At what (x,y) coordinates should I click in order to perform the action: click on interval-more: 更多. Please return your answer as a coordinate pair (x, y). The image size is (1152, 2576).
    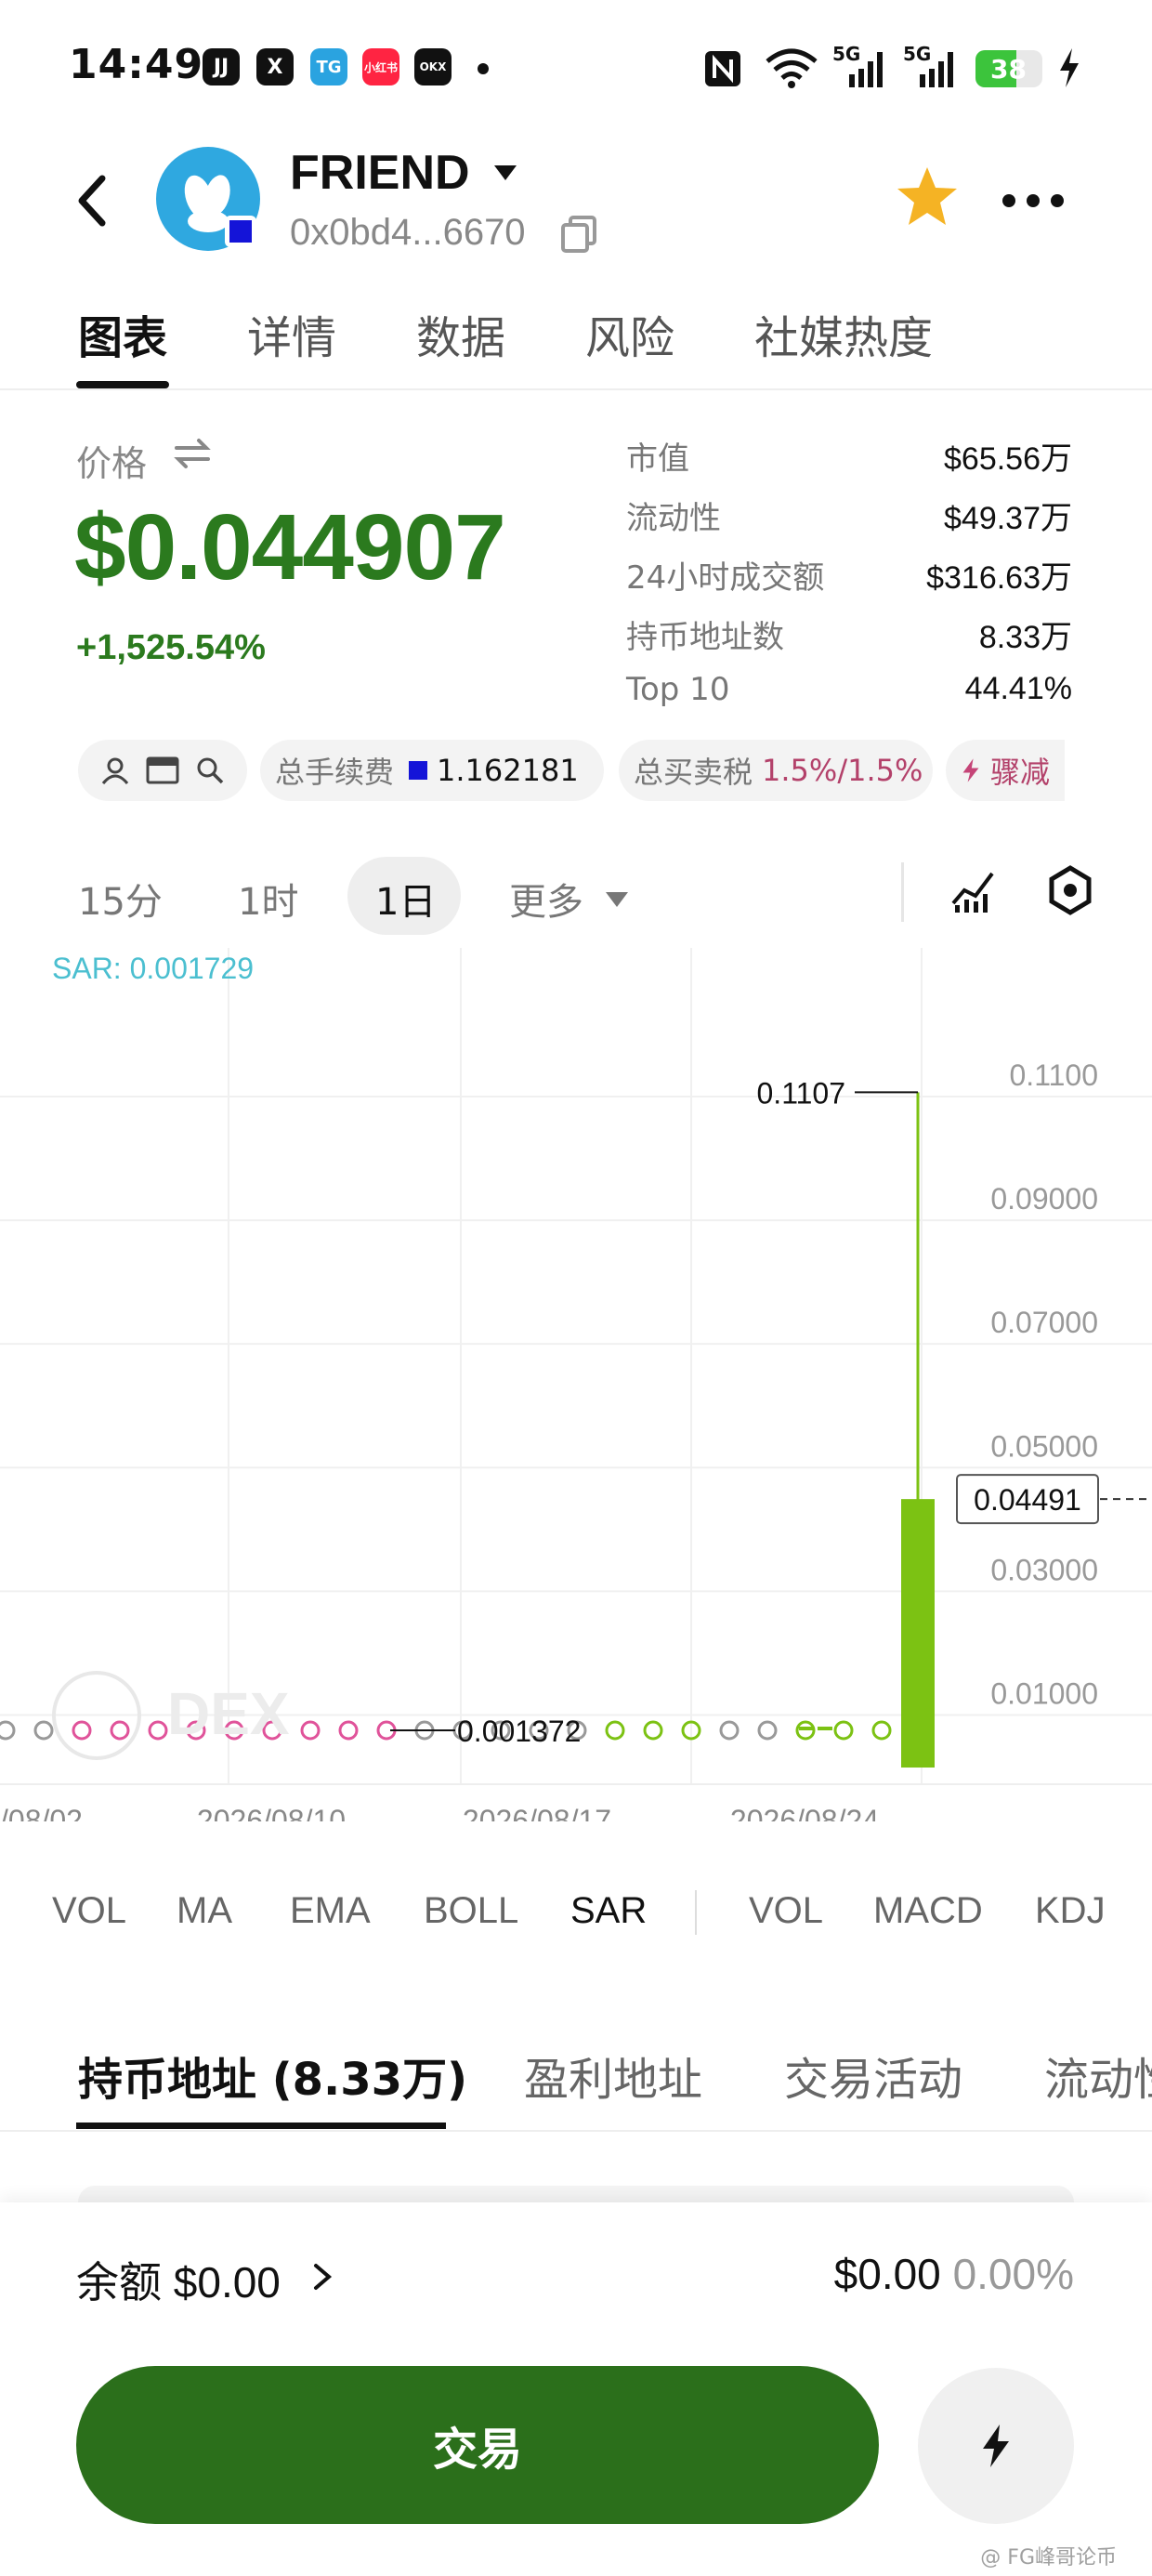
    Looking at the image, I should click on (546, 899).